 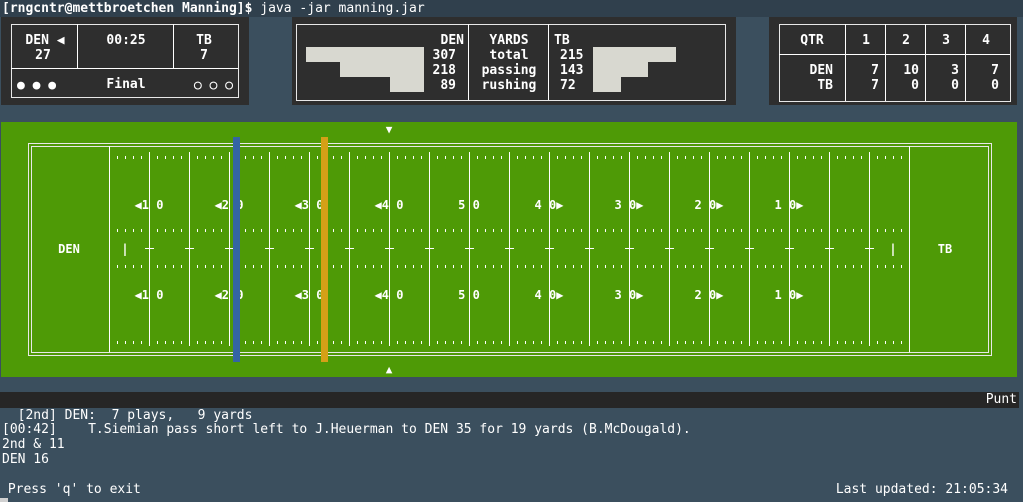 I want to click on yards-header: YARDS, so click(x=509, y=40).